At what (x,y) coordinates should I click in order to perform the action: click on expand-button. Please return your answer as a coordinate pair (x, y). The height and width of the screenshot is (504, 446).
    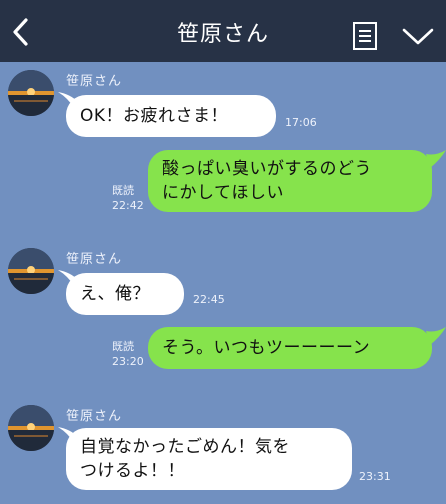
    Looking at the image, I should click on (418, 37).